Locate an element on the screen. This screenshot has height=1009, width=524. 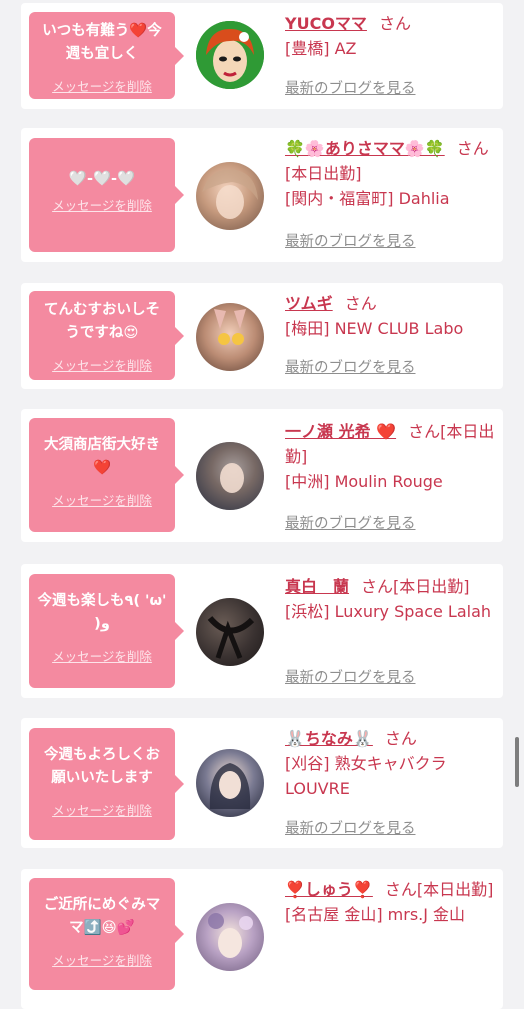
scrollbar is located at coordinates (517, 762).